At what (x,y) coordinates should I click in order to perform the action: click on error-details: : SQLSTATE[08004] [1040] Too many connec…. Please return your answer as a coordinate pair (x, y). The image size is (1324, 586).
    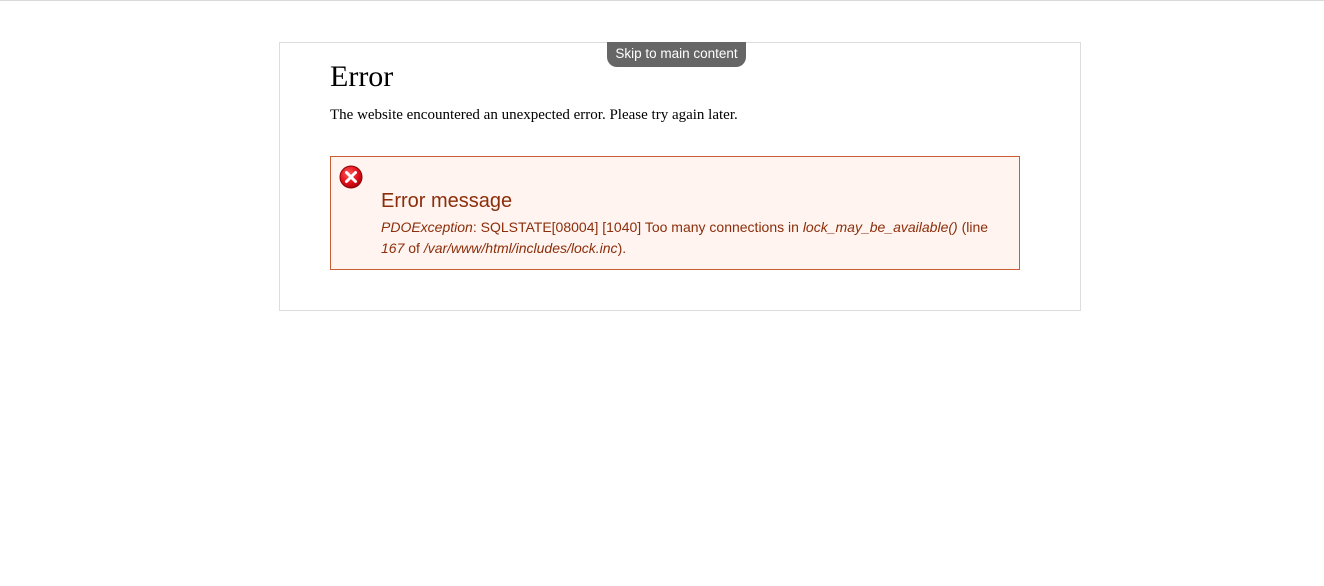
    Looking at the image, I should click on (637, 227).